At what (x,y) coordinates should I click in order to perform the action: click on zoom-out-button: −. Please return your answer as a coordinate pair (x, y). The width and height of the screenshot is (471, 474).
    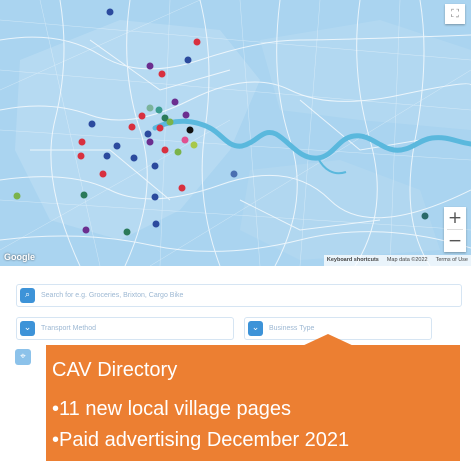
    Looking at the image, I should click on (455, 241).